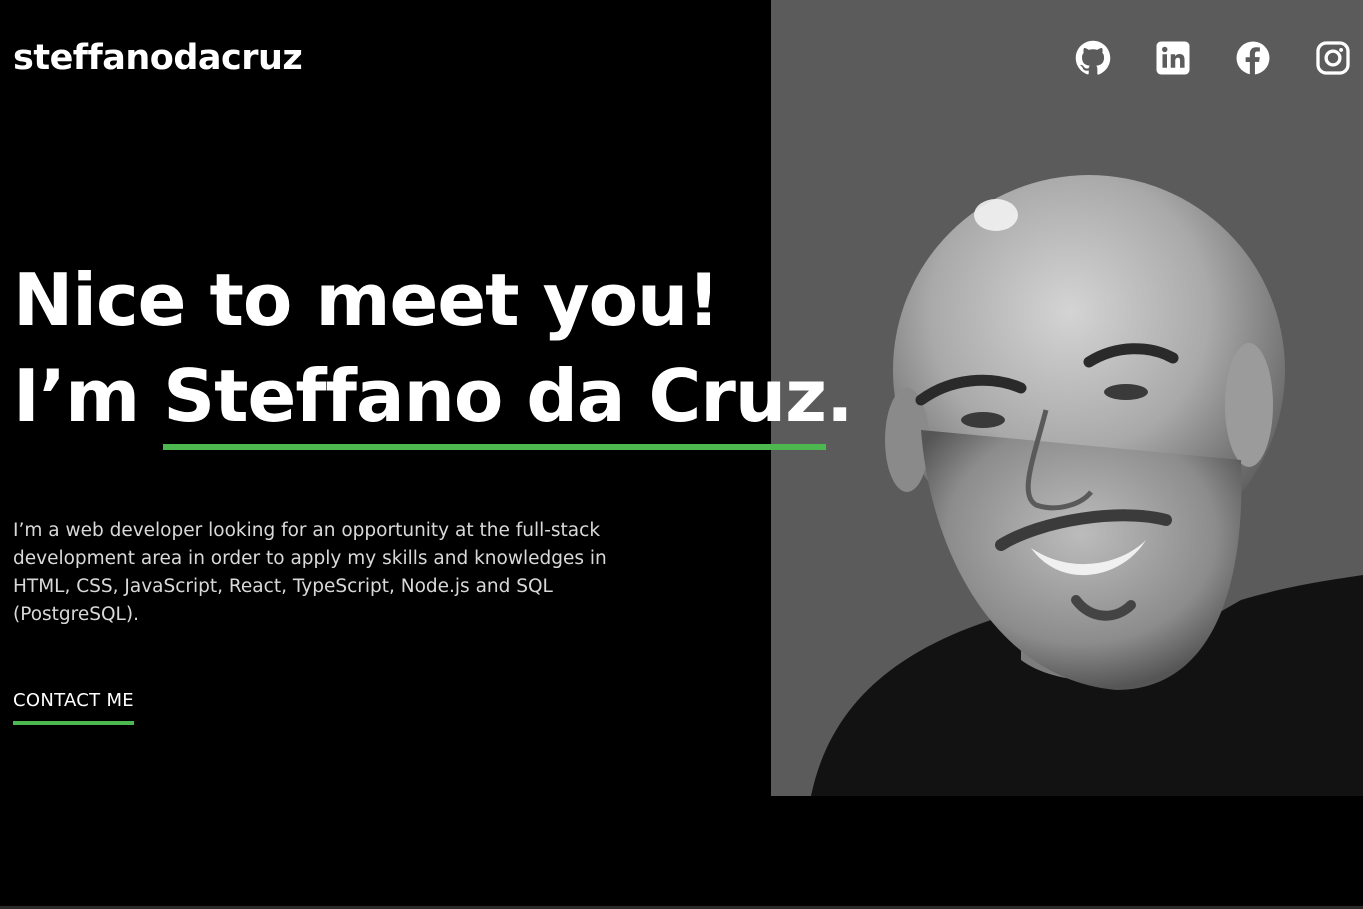 Image resolution: width=1363 pixels, height=909 pixels. Describe the element at coordinates (158, 58) in the screenshot. I see `site-logo: steffanodacruz` at that location.